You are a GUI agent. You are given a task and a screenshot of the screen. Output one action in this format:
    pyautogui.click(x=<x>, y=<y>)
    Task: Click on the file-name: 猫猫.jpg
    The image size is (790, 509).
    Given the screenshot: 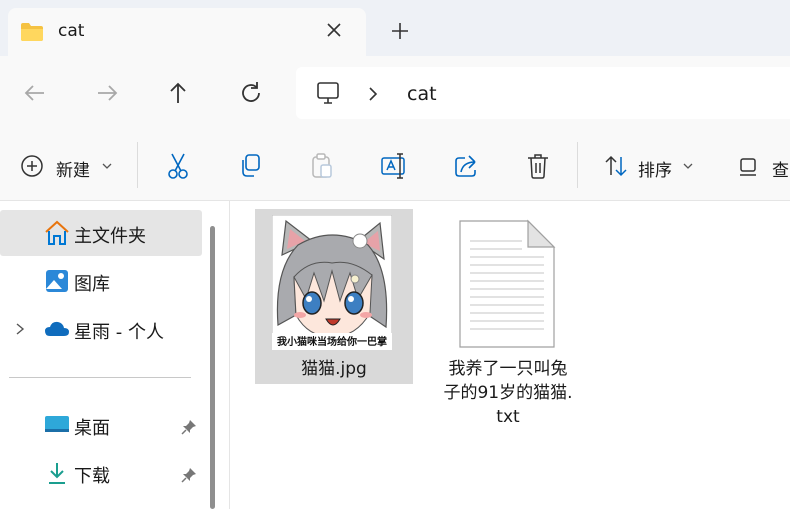 What is the action you would take?
    pyautogui.click(x=334, y=369)
    